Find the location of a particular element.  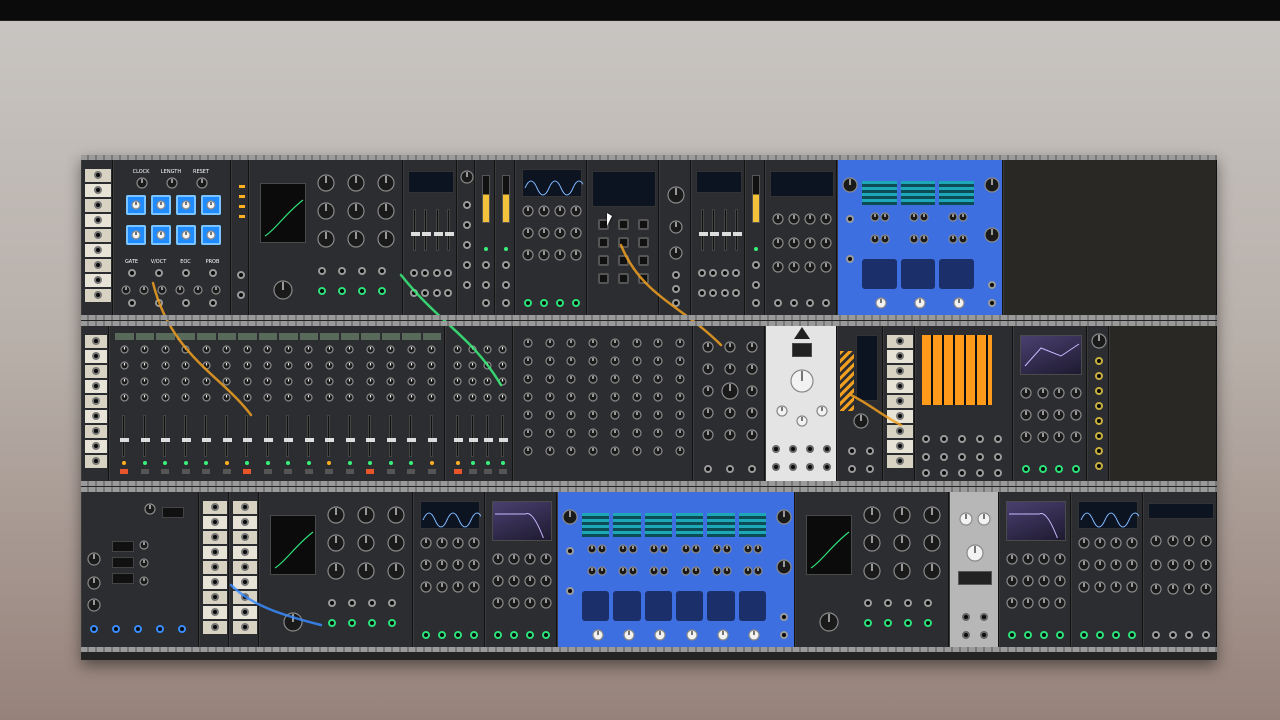

mouse-cursor-icon is located at coordinates (609, 219).